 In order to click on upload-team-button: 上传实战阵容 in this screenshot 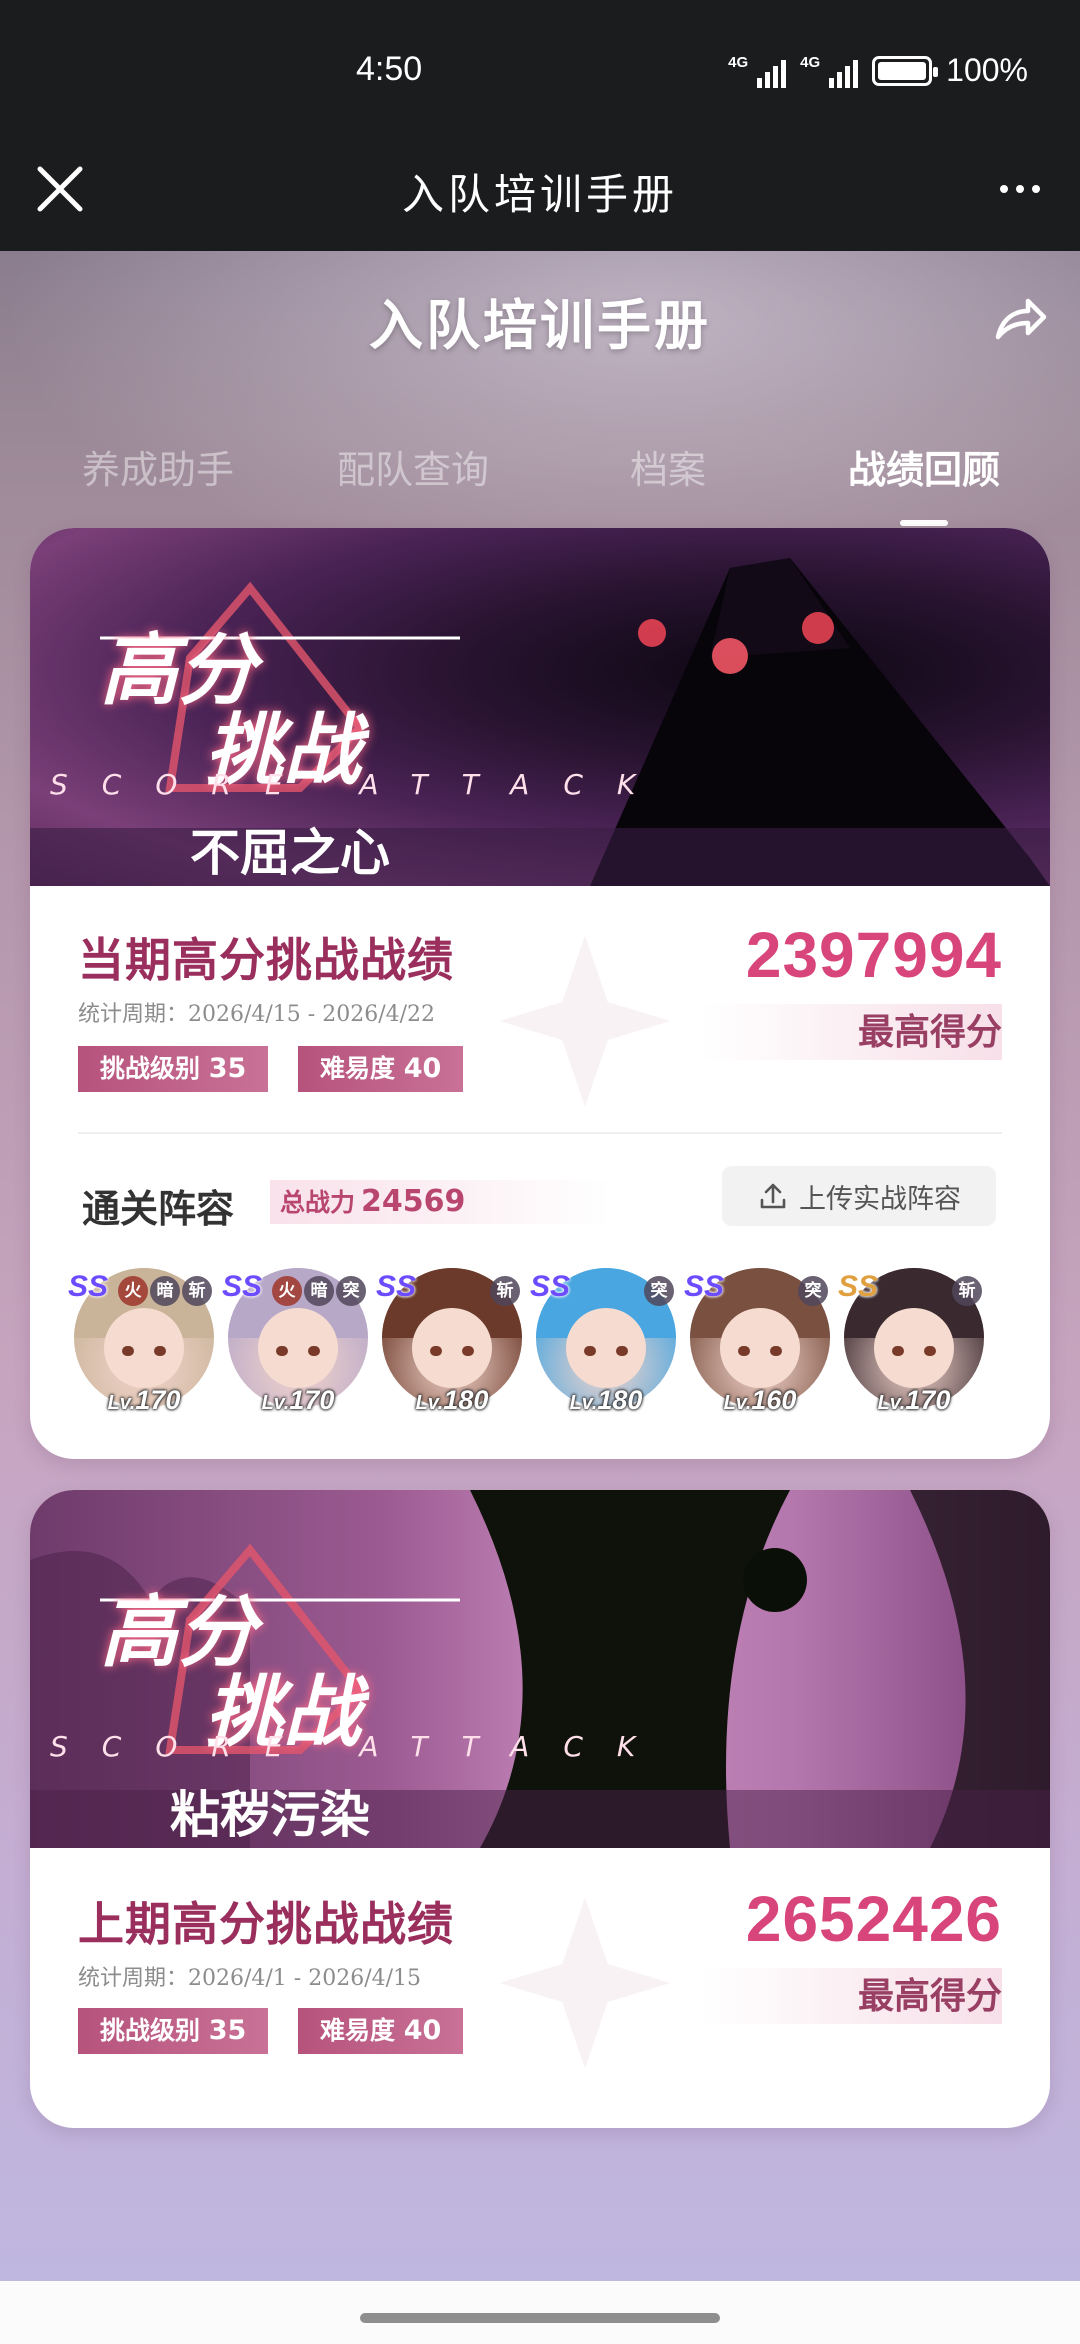, I will do `click(859, 1196)`.